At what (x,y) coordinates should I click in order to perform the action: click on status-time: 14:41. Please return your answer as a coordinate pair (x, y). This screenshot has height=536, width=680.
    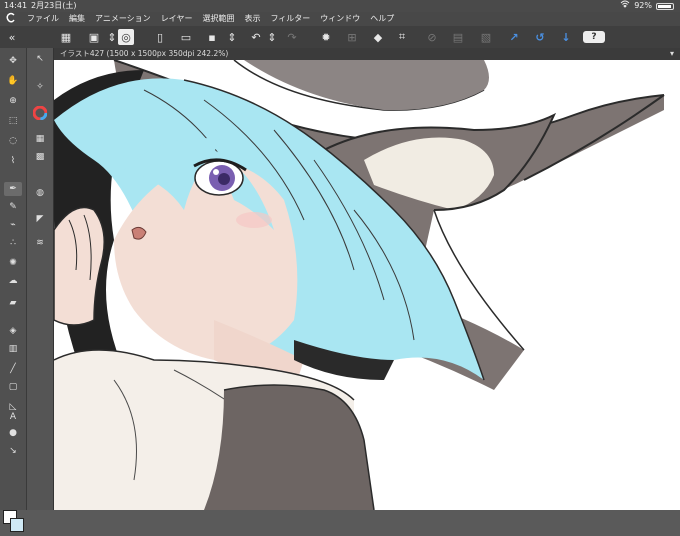
    Looking at the image, I should click on (16, 5).